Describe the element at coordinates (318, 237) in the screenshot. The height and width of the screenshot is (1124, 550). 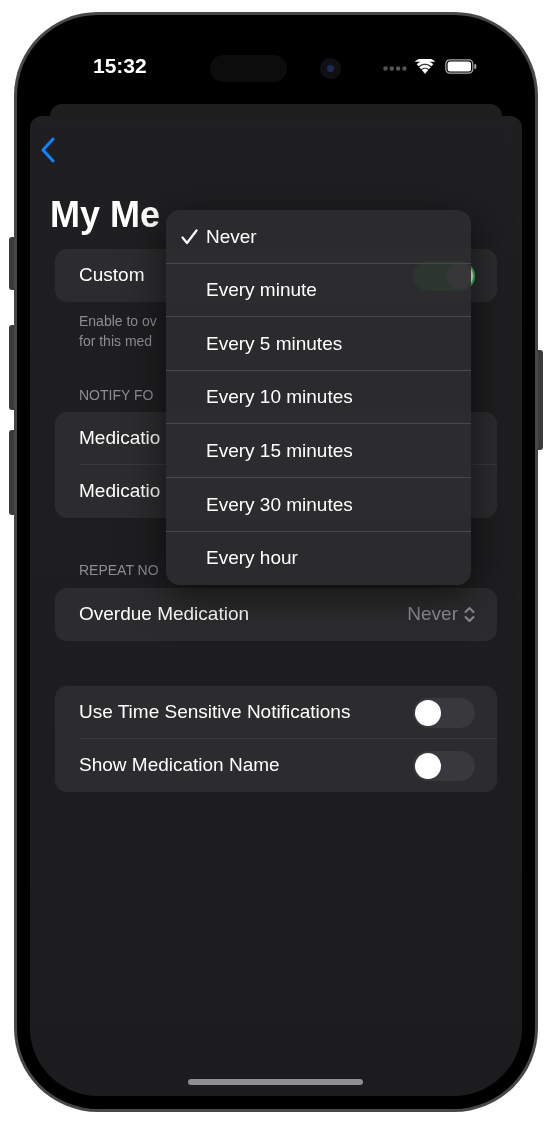
I see `menu-item: Never` at that location.